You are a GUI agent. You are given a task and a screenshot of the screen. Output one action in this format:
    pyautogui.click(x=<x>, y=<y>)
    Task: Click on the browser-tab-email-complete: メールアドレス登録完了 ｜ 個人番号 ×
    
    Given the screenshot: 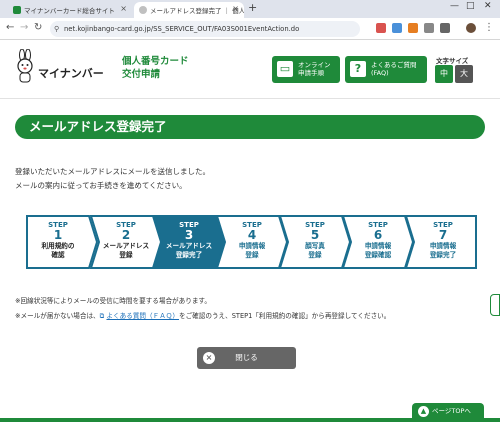 What is the action you would take?
    pyautogui.click(x=189, y=10)
    